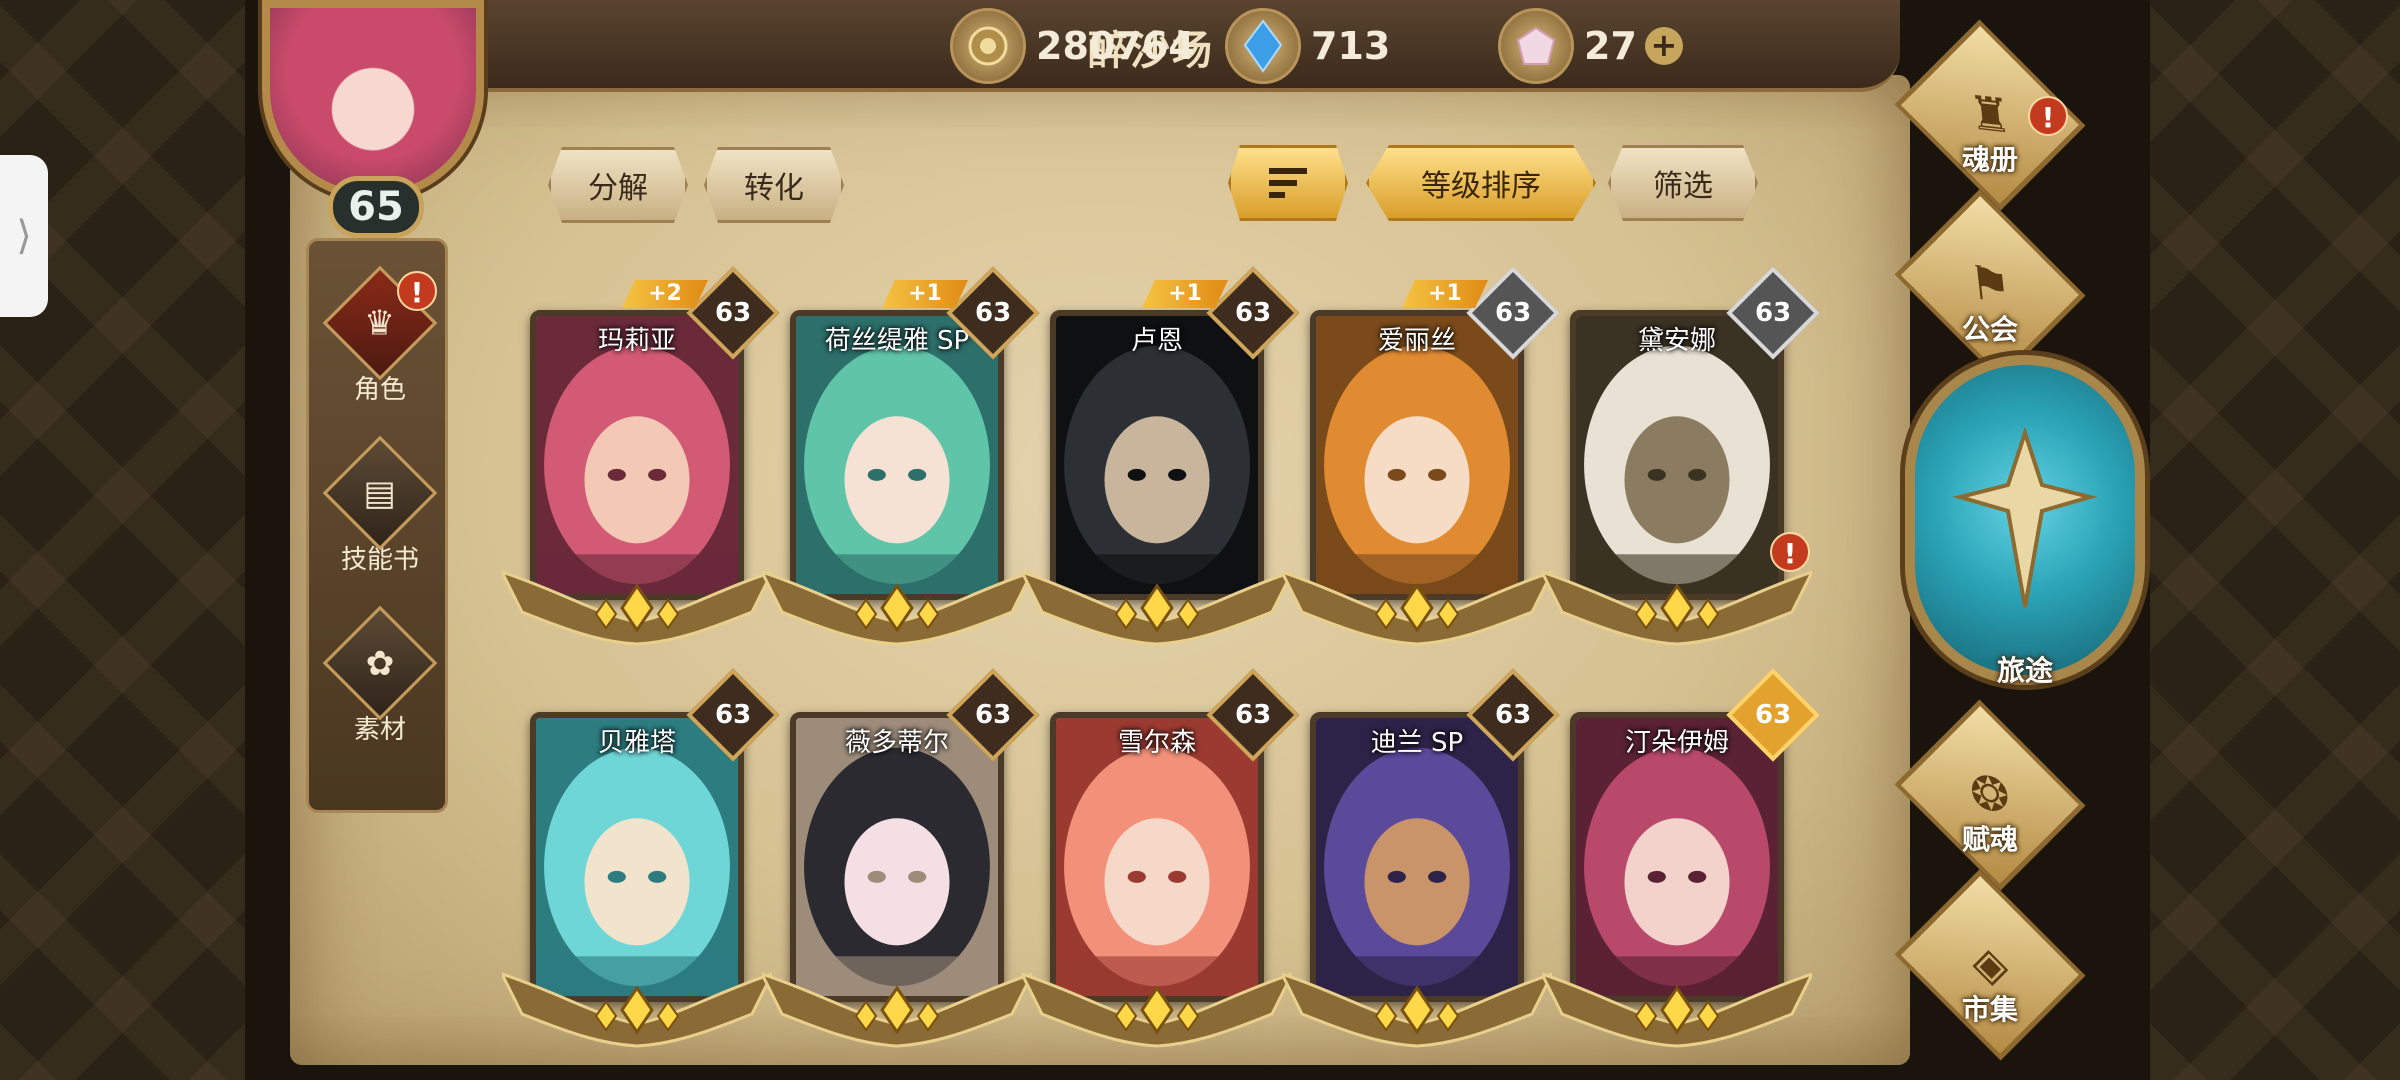 Image resolution: width=2400 pixels, height=1080 pixels. I want to click on nav-material: ✿ 素材, so click(380, 675).